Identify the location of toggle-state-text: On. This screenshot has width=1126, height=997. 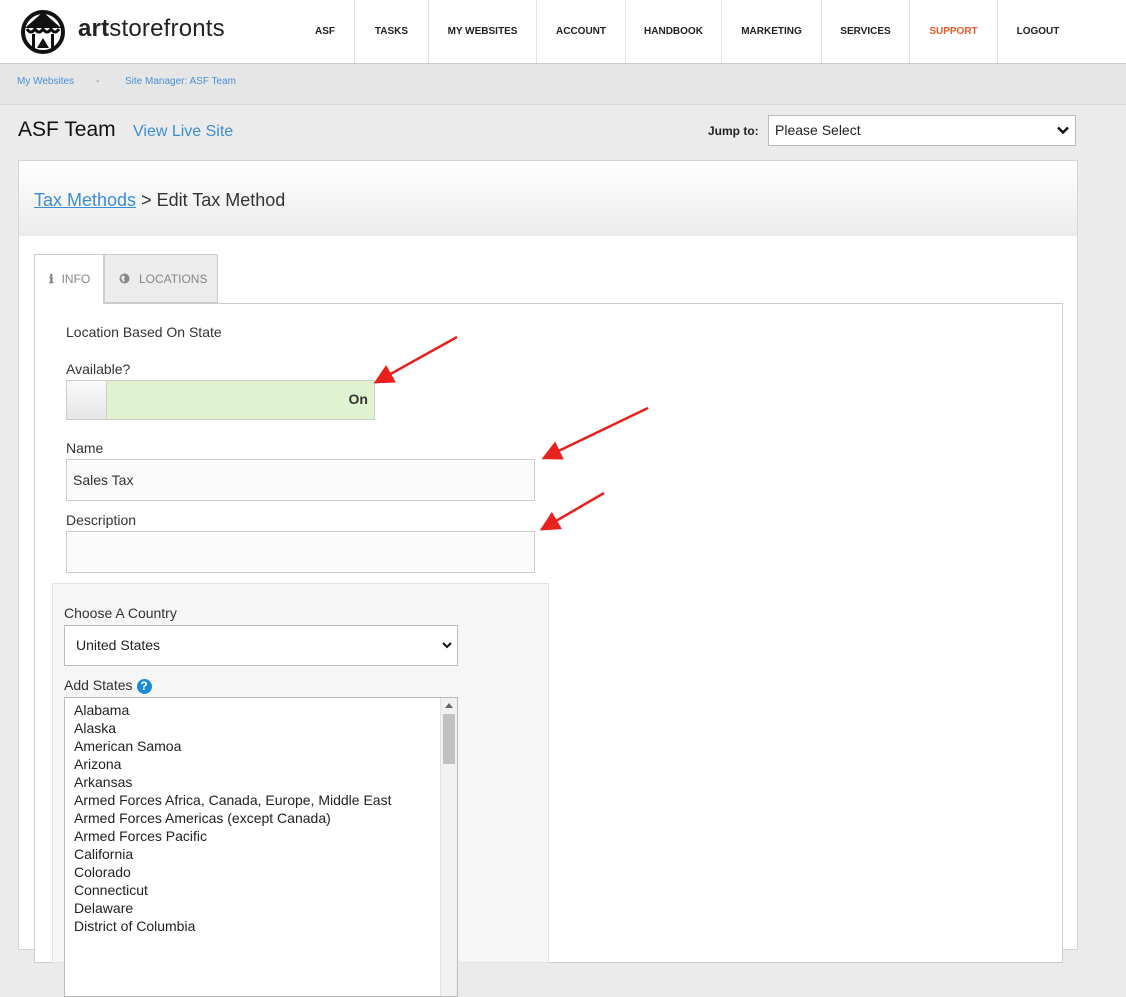
(358, 399).